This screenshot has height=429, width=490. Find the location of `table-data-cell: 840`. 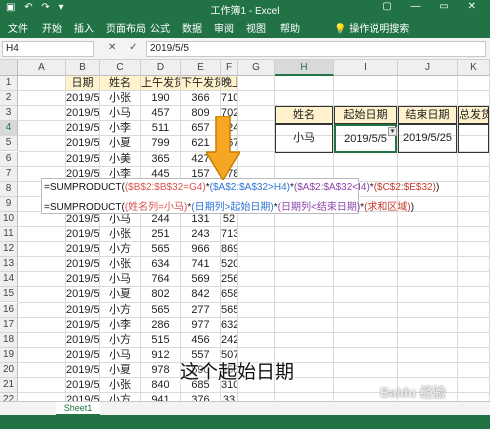

table-data-cell: 840 is located at coordinates (160, 385).